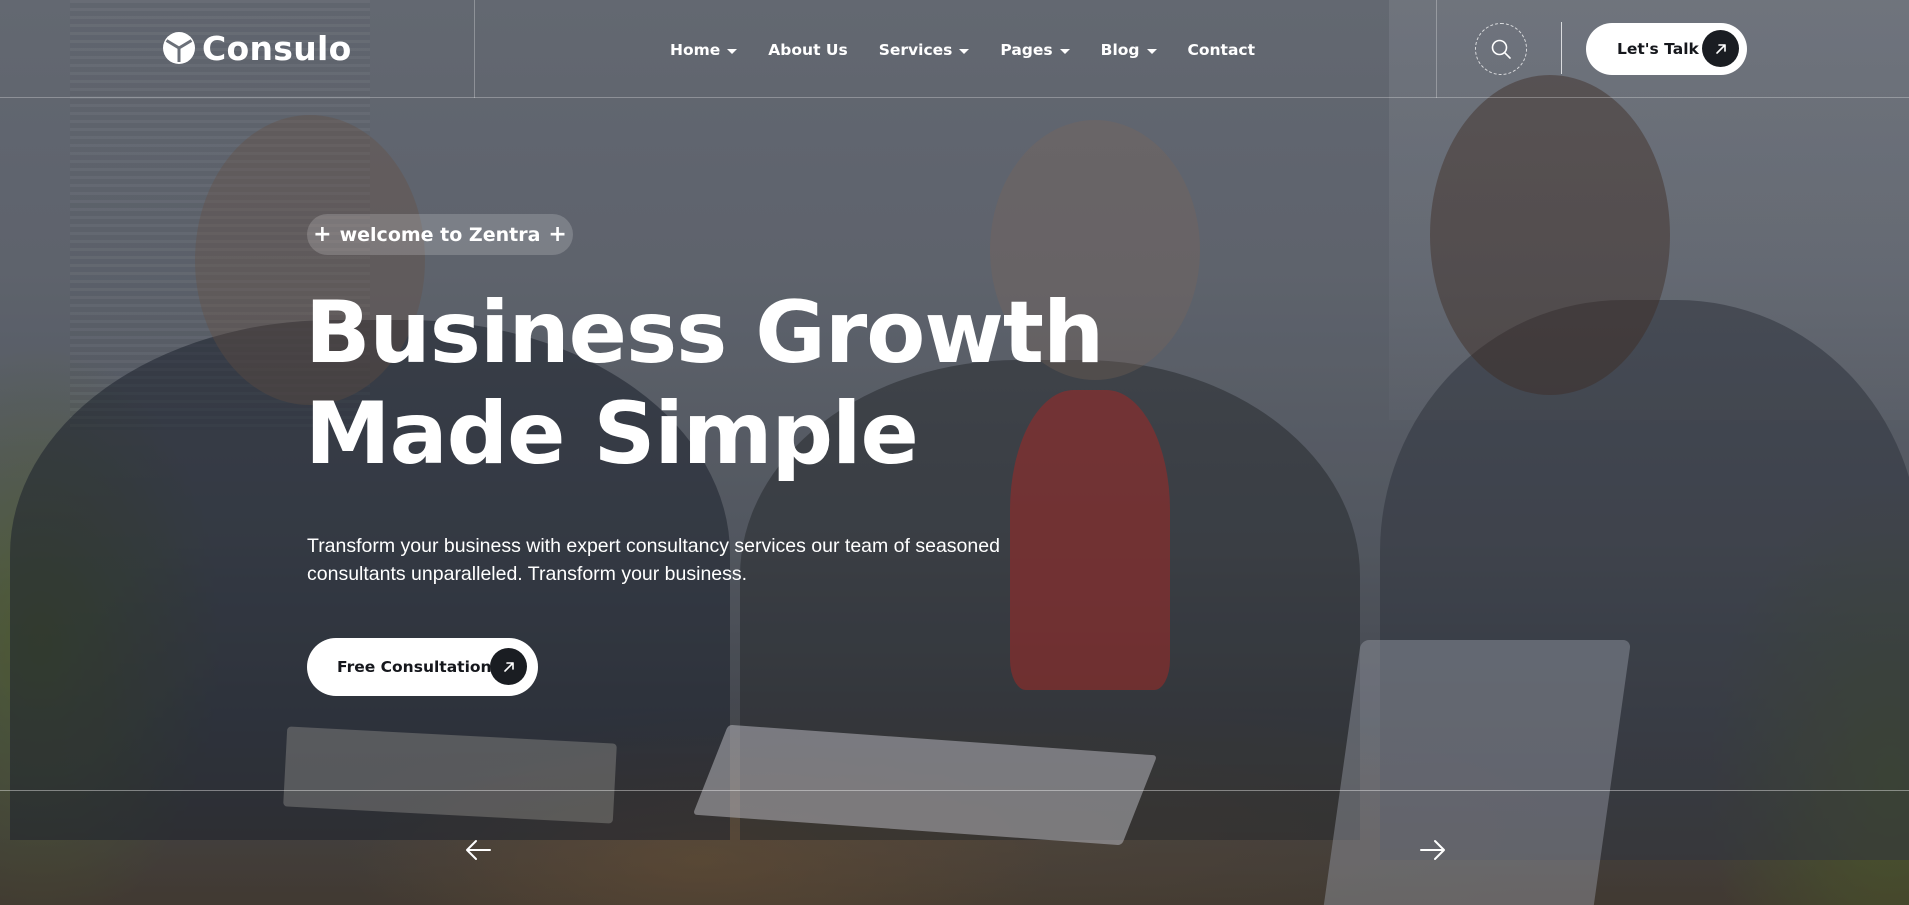 The width and height of the screenshot is (1909, 905). What do you see at coordinates (1026, 50) in the screenshot?
I see `nav-item-label: Pages` at bounding box center [1026, 50].